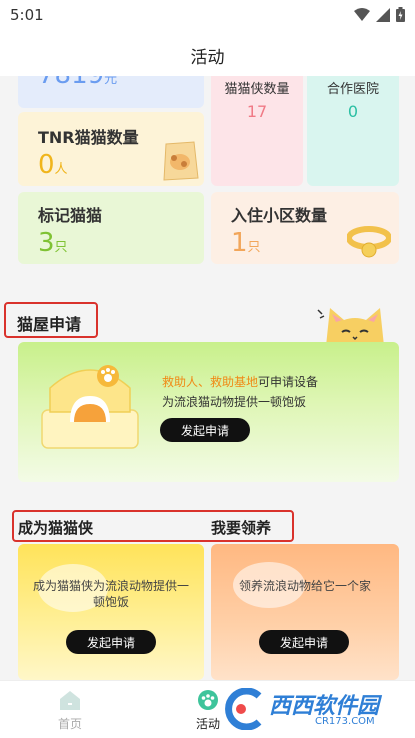  Describe the element at coordinates (70, 215) in the screenshot. I see `tagged-cats-label: 标记猫猫` at that location.